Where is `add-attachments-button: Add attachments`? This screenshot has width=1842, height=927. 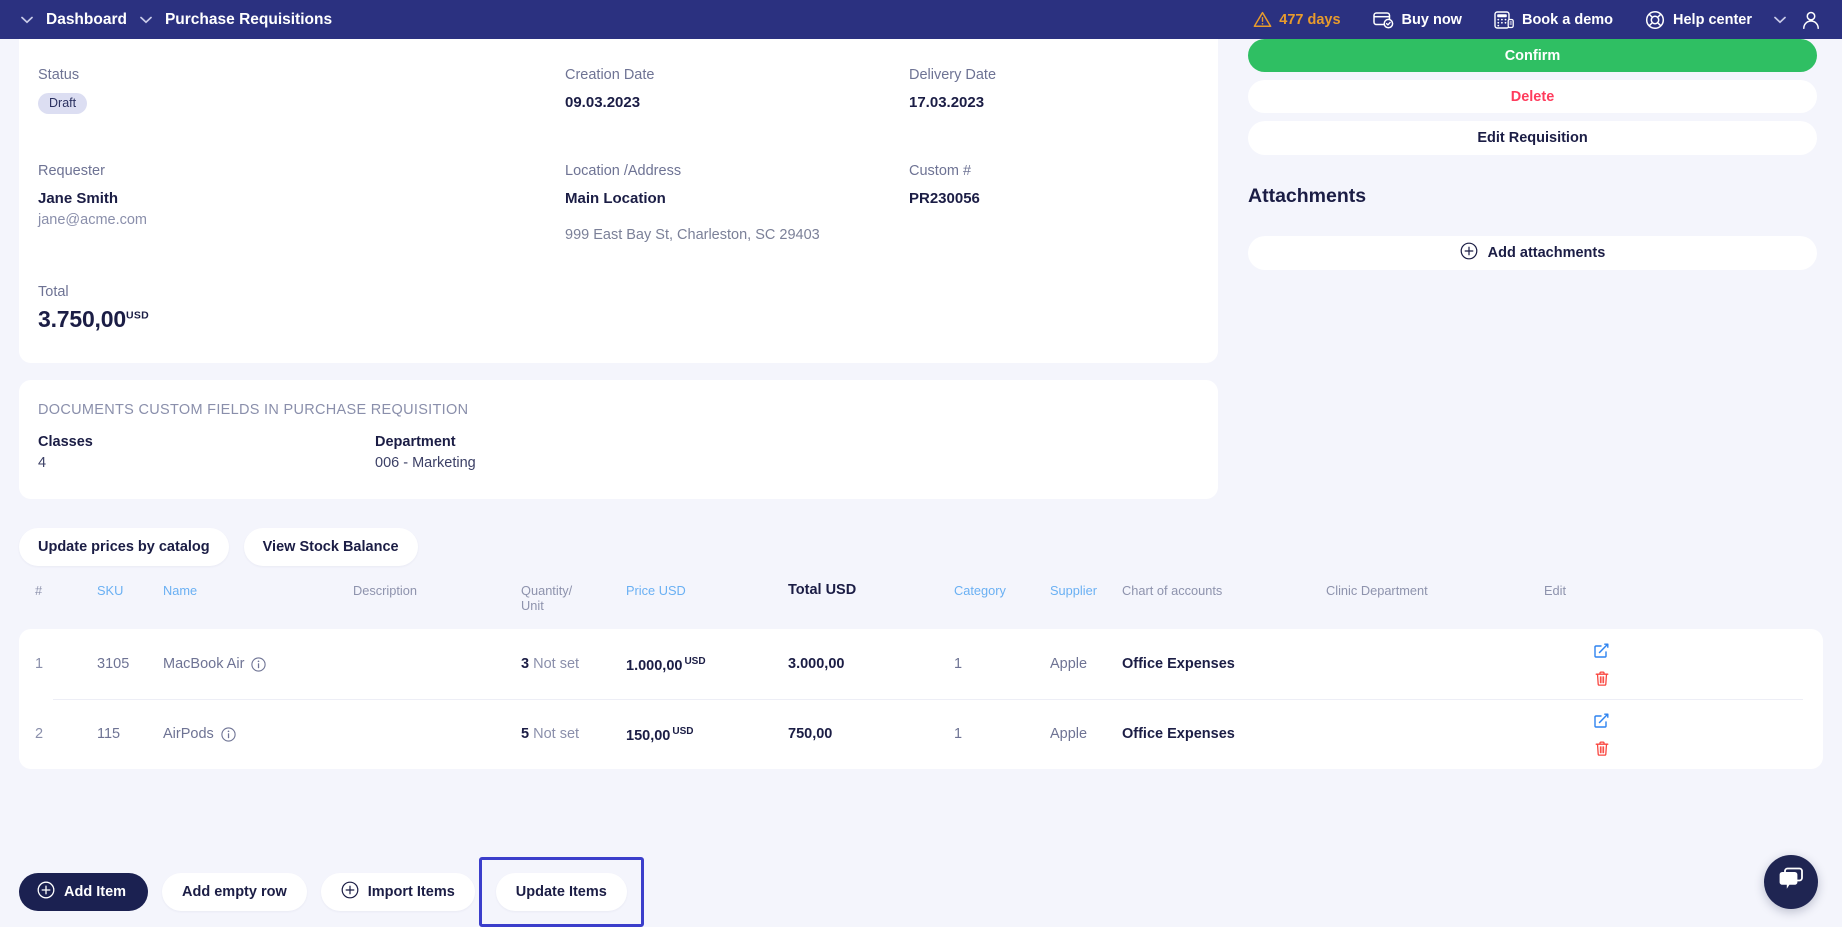 add-attachments-button: Add attachments is located at coordinates (1532, 253).